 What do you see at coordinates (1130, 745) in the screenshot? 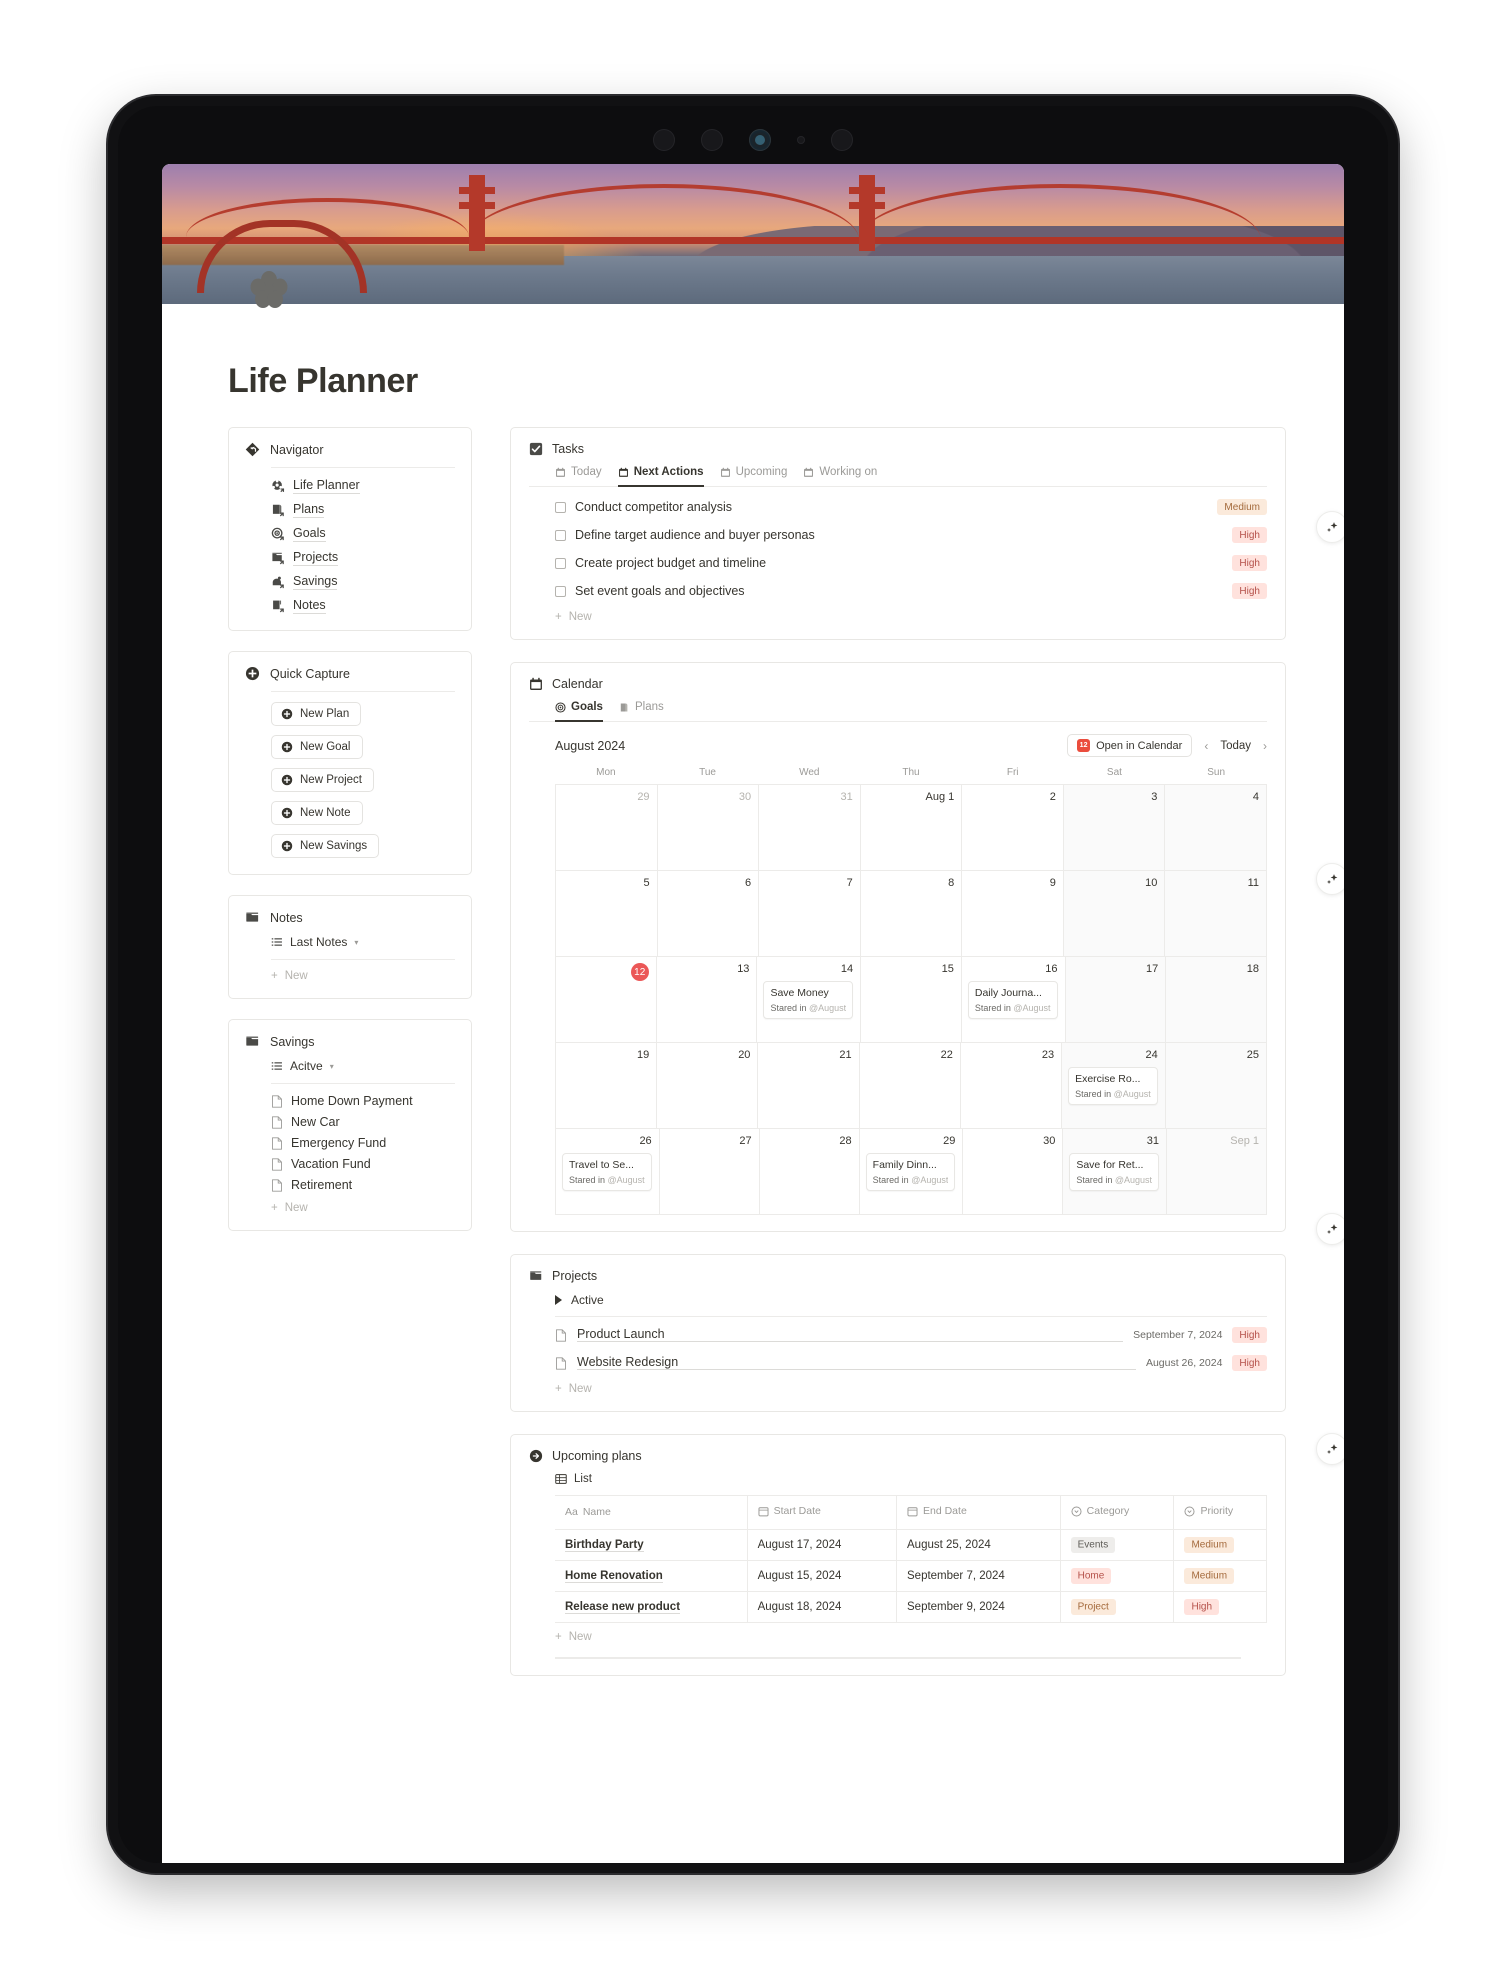
I see `open-in-calendar-button: 12 Open in Calendar` at bounding box center [1130, 745].